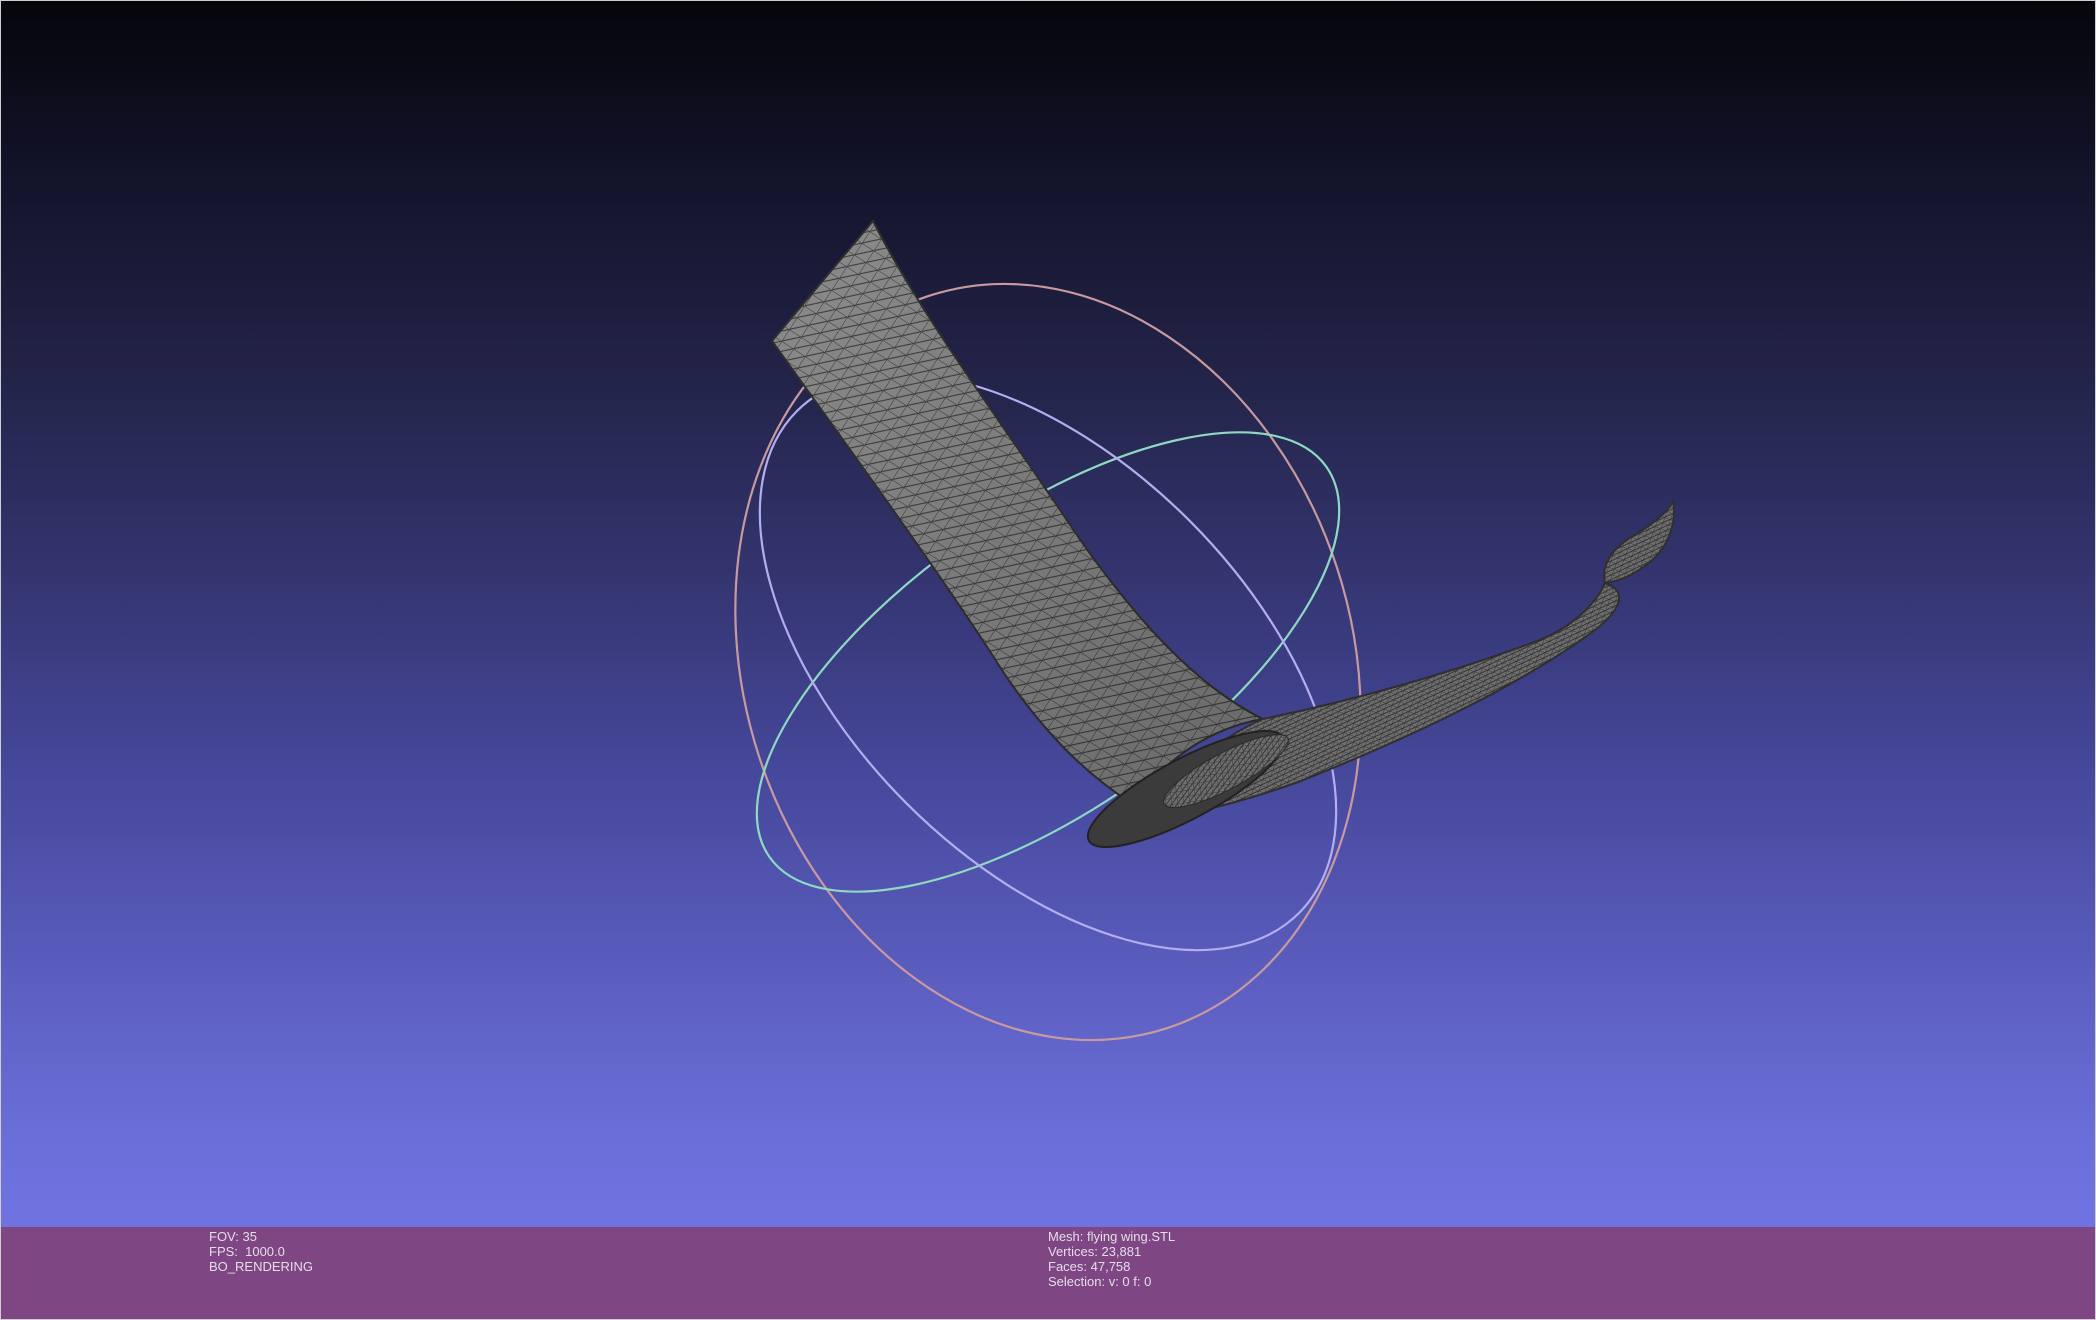 This screenshot has height=1320, width=2096. I want to click on mesh-name-label: Mesh: flying wing.STL, so click(1112, 1236).